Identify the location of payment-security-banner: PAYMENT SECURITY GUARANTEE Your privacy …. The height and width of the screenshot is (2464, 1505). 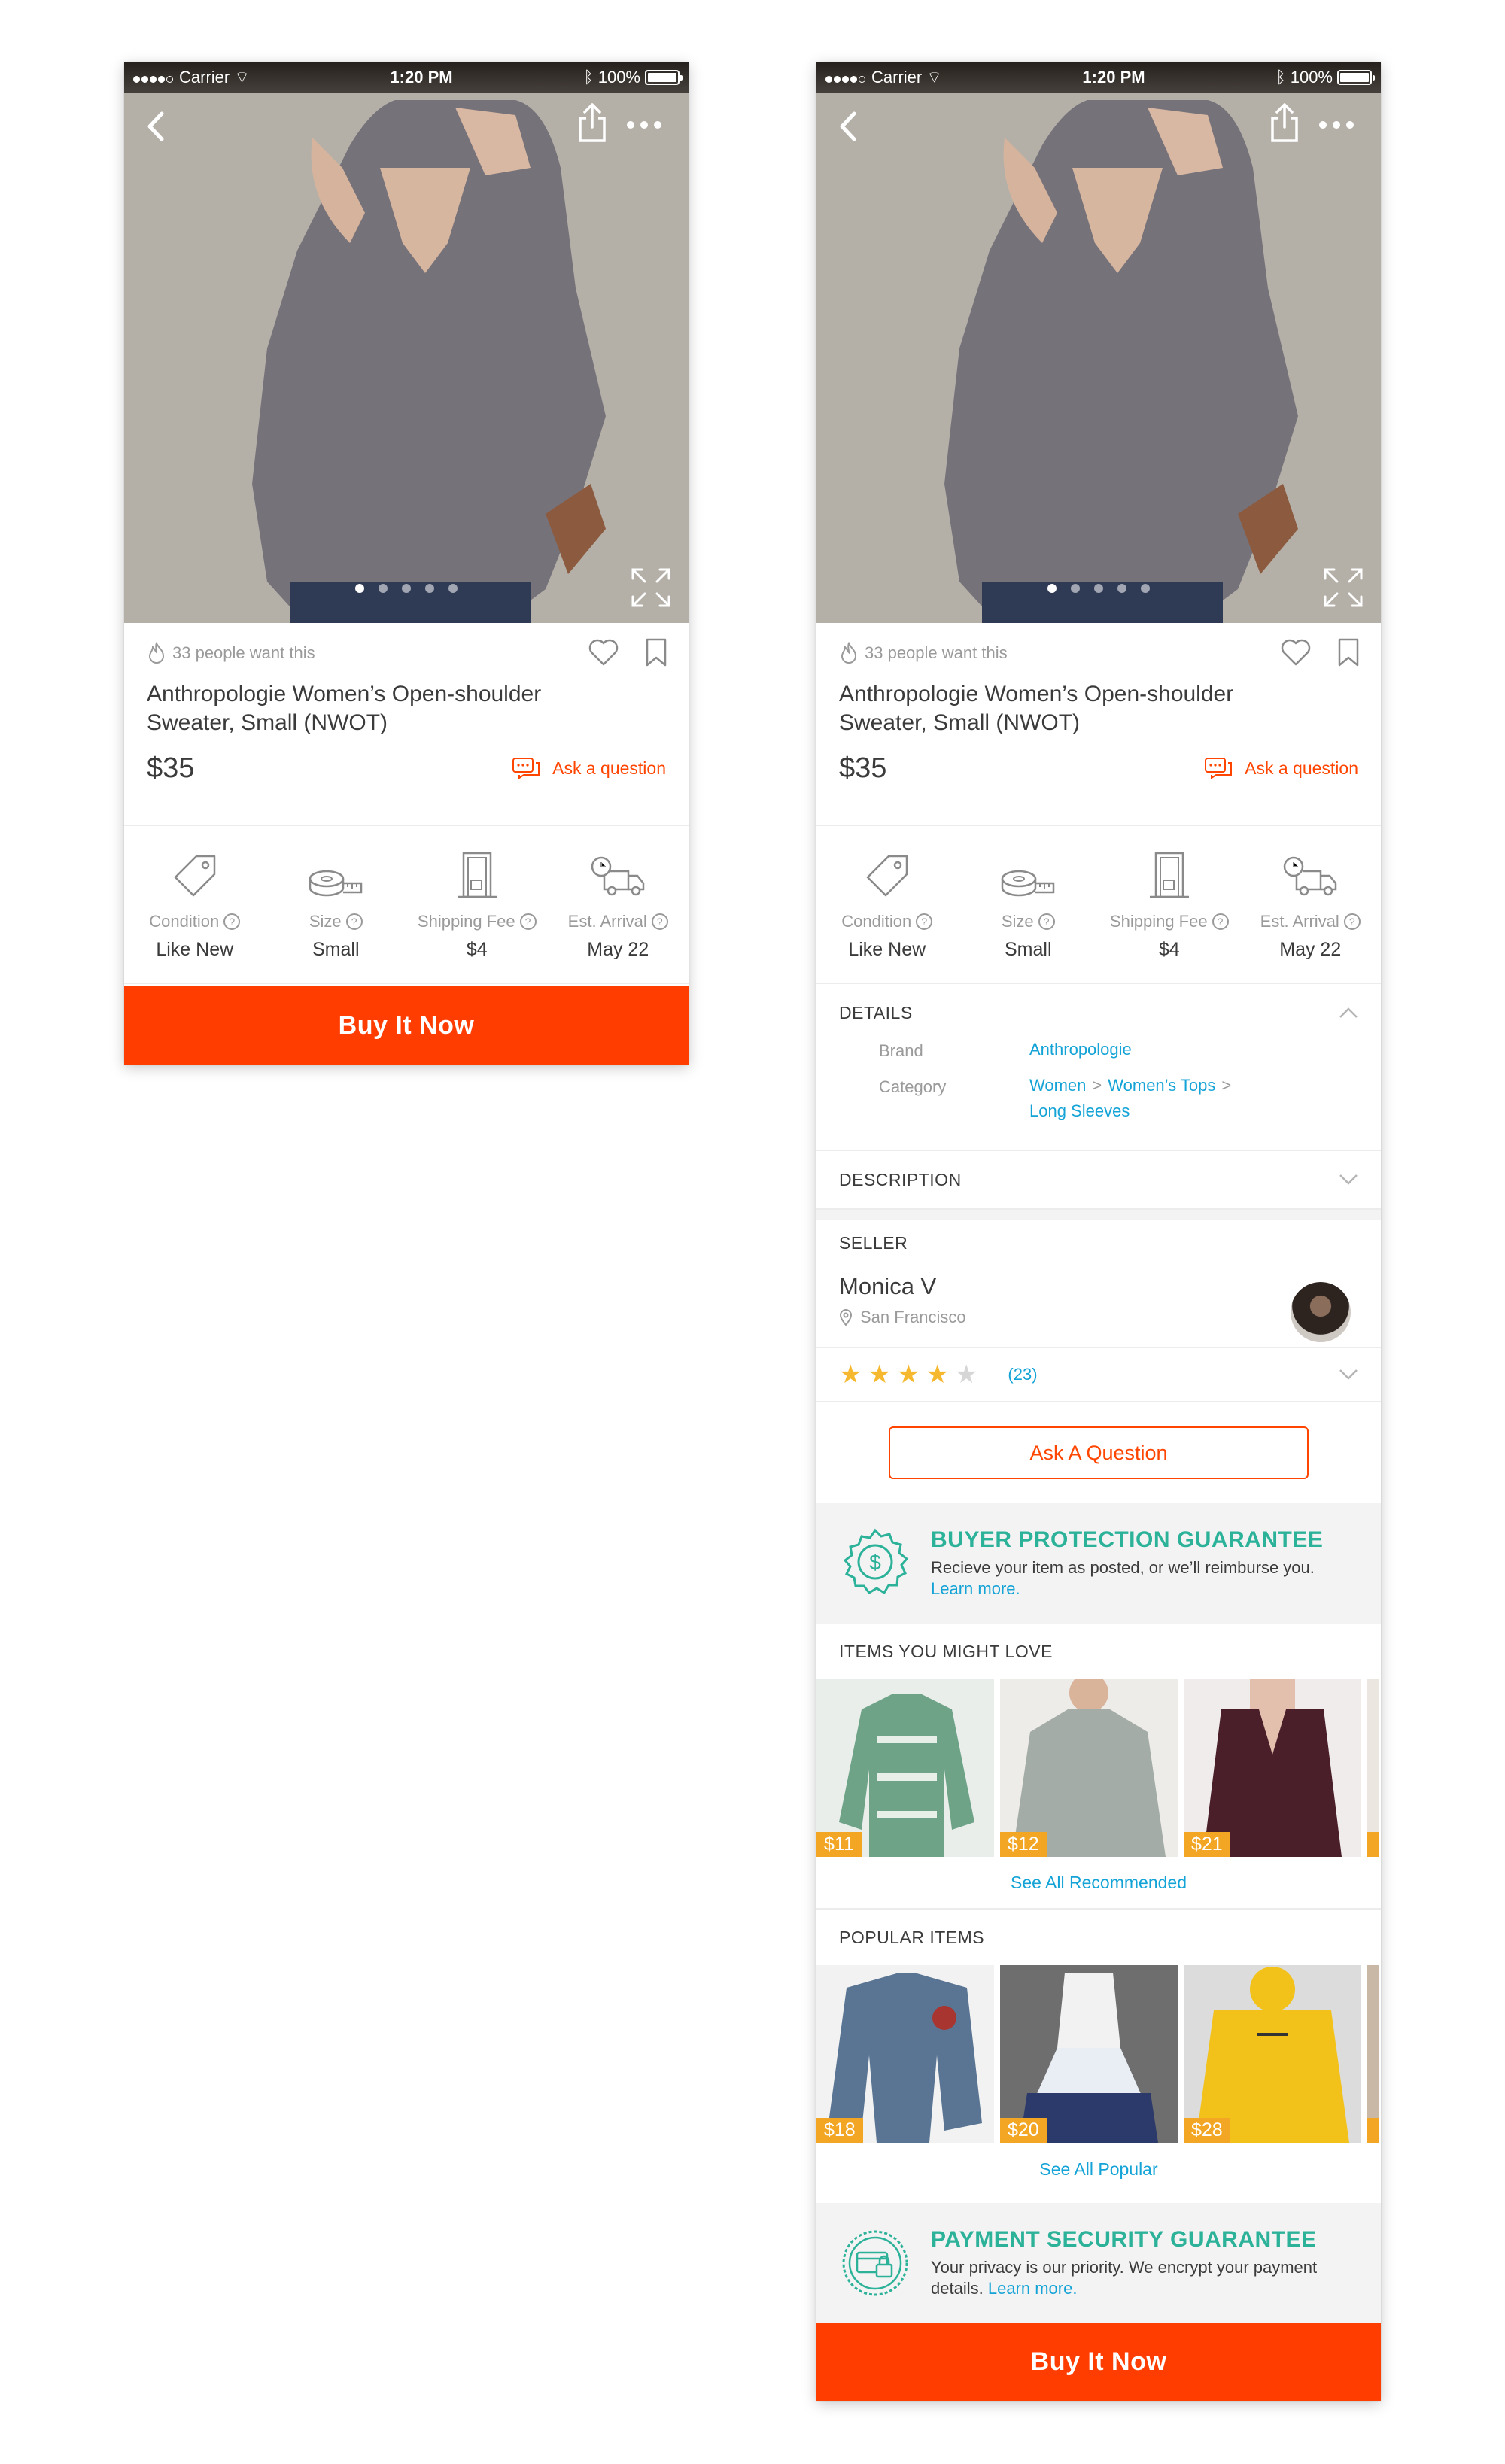
(1098, 2263).